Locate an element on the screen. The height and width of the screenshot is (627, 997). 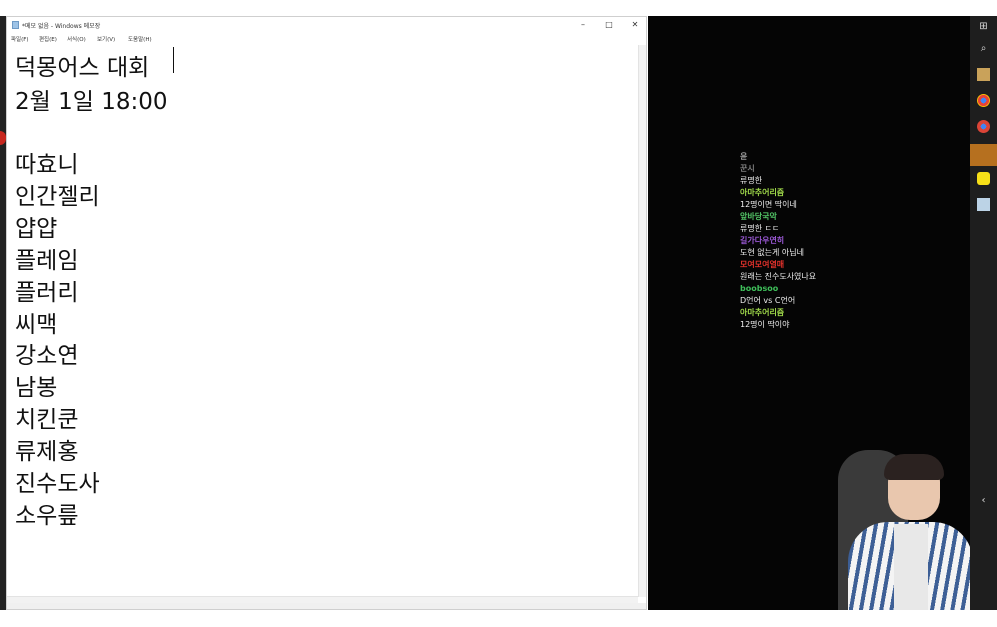
status-bar is located at coordinates (326, 606).